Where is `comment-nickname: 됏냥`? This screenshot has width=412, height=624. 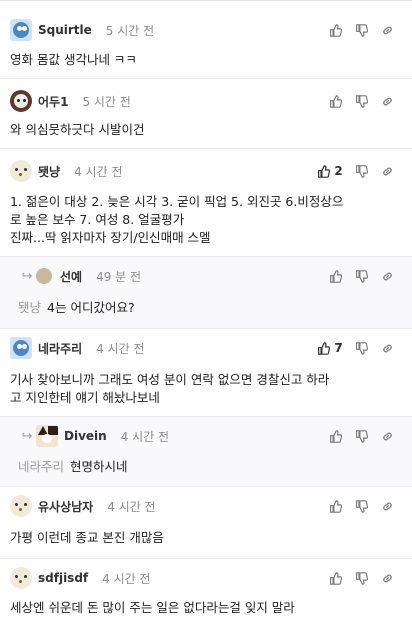
comment-nickname: 됏냥 is located at coordinates (49, 171).